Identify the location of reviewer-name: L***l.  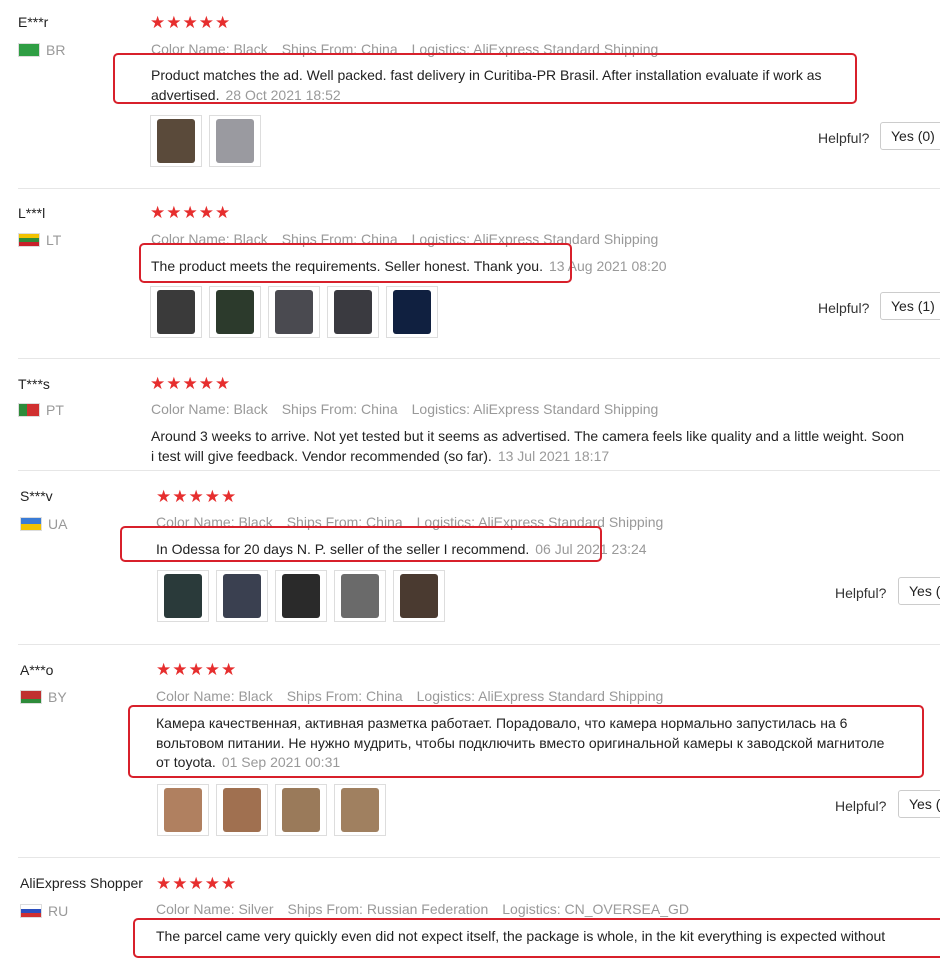
(32, 213).